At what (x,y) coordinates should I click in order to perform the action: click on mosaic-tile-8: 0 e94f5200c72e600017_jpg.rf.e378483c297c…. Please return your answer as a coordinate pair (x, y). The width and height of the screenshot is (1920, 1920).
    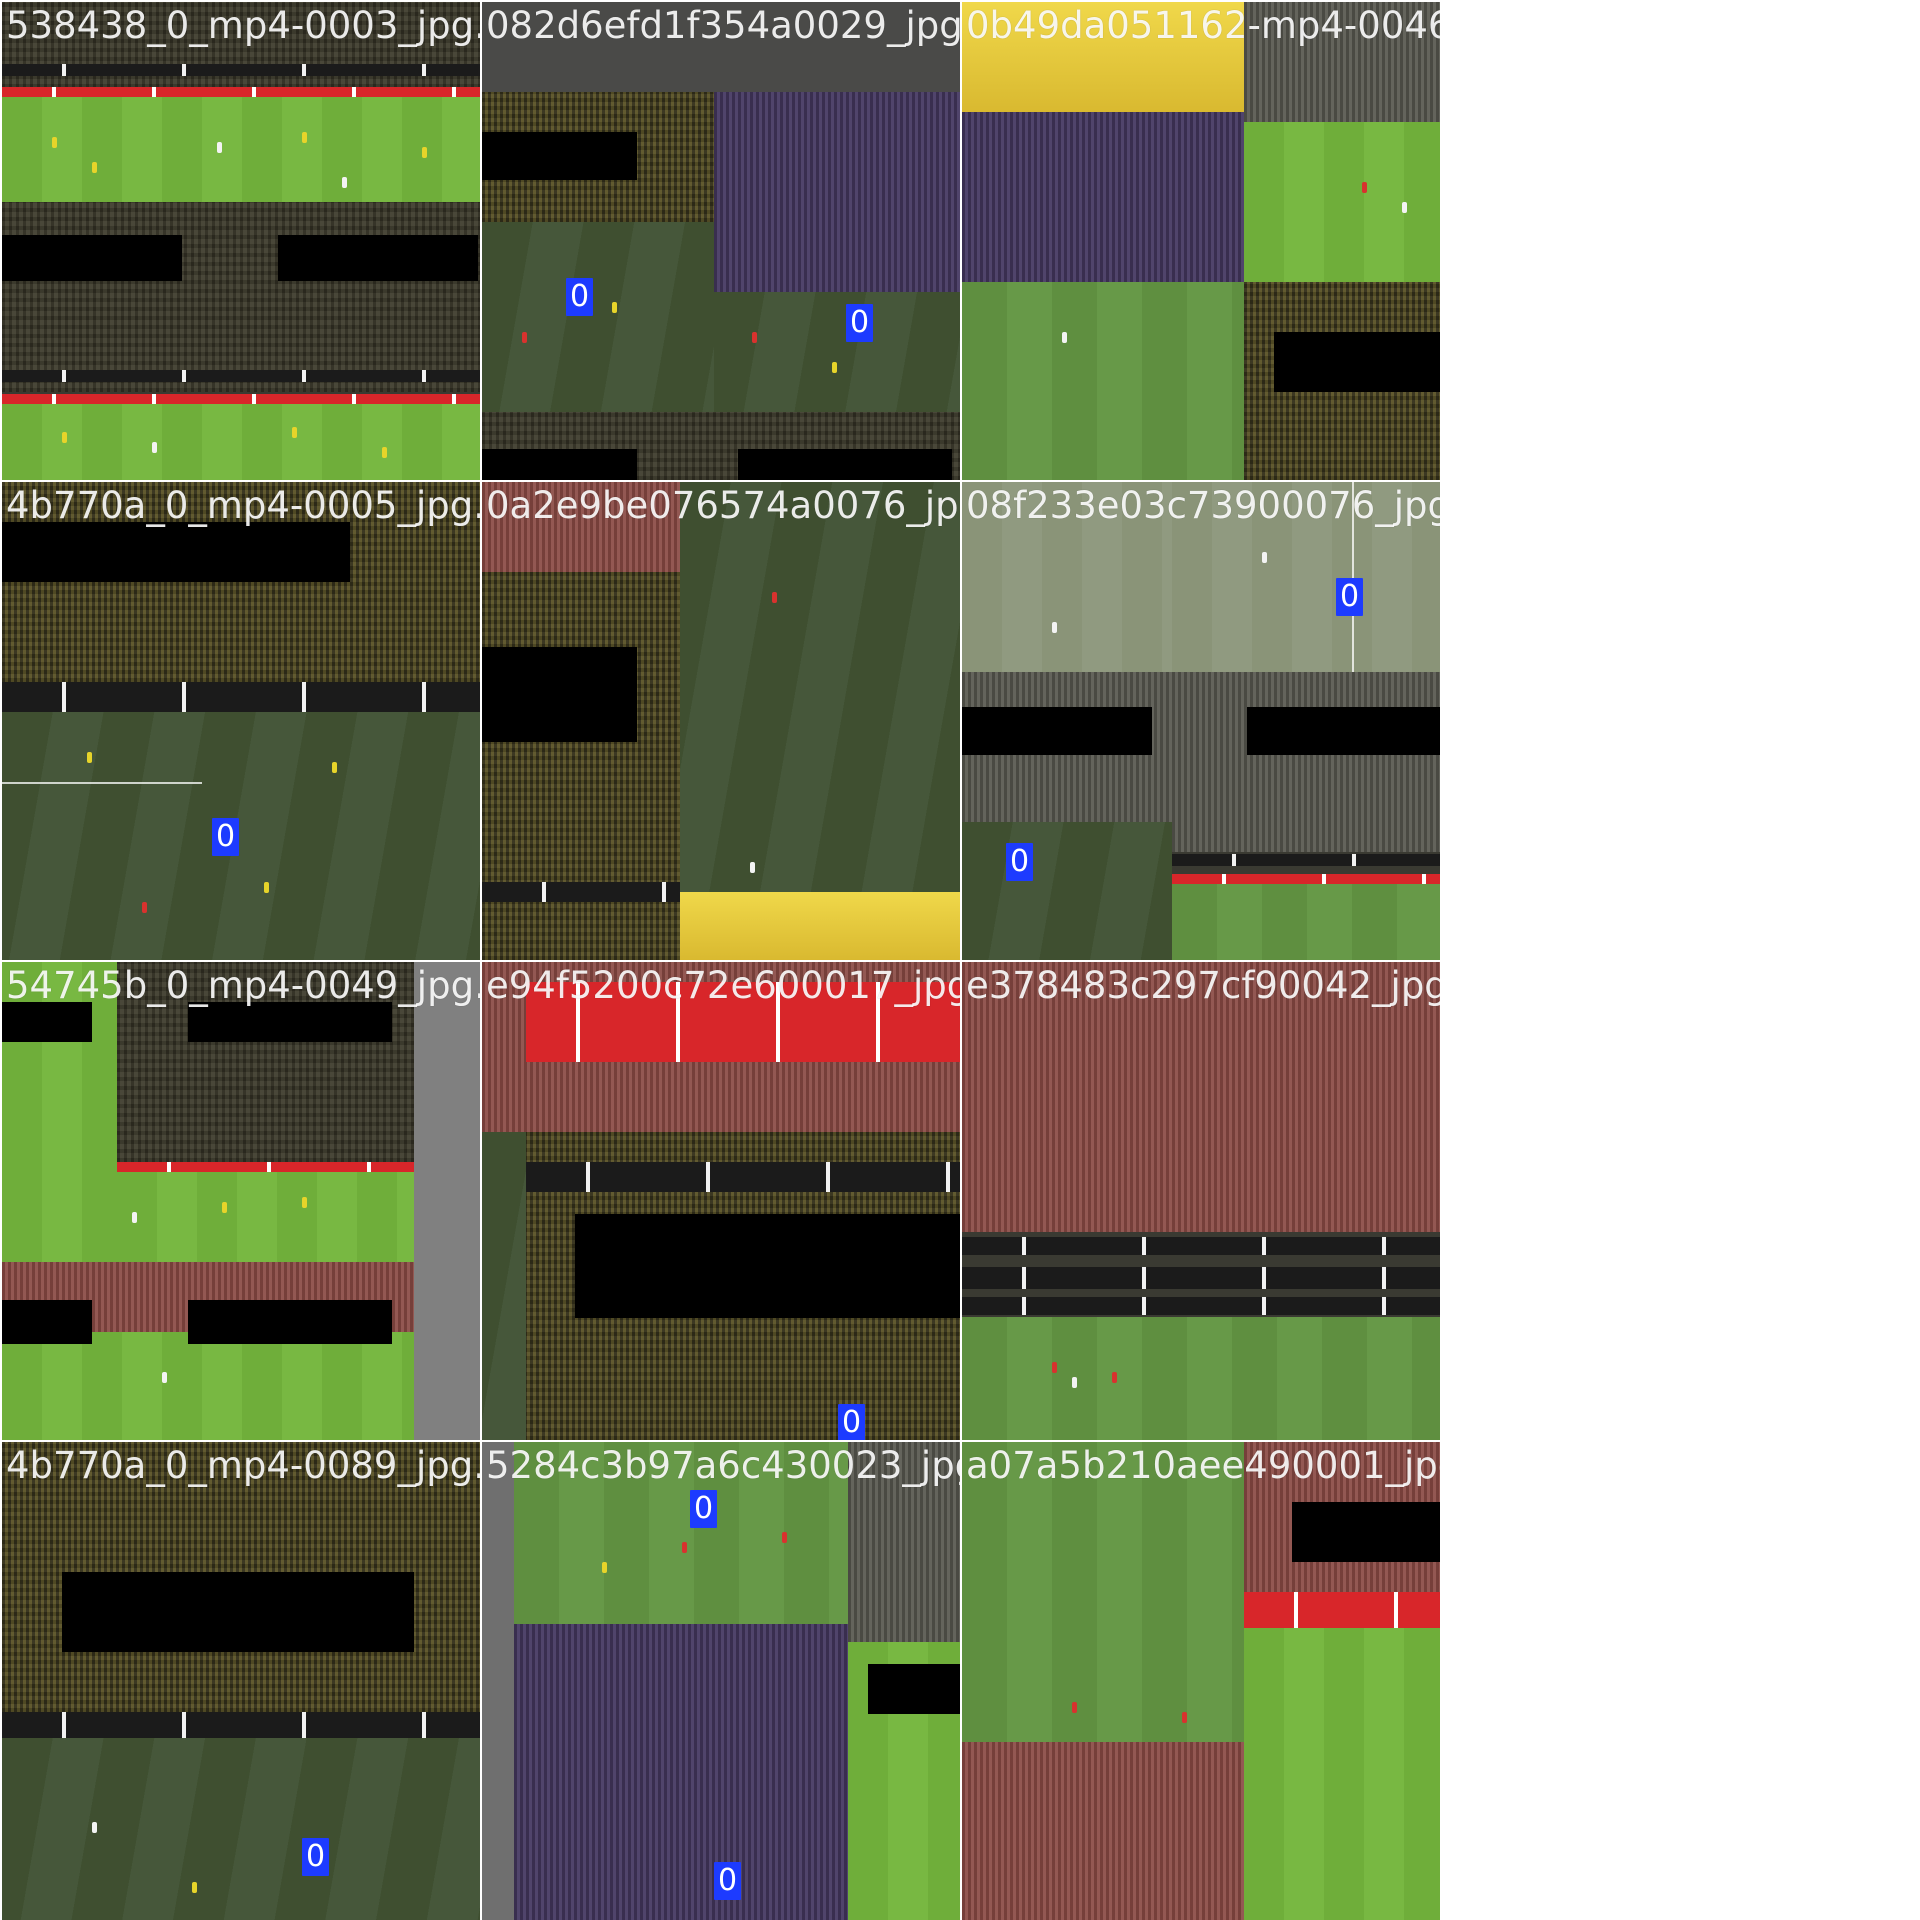
    Looking at the image, I should click on (721, 1201).